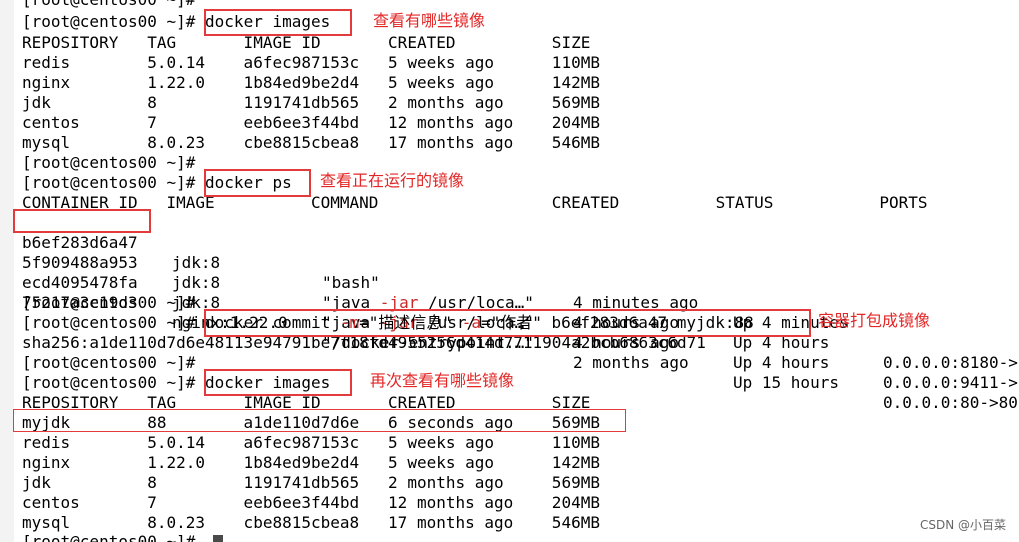  I want to click on annotation-view-images: 查看有哪些镜像, so click(429, 20).